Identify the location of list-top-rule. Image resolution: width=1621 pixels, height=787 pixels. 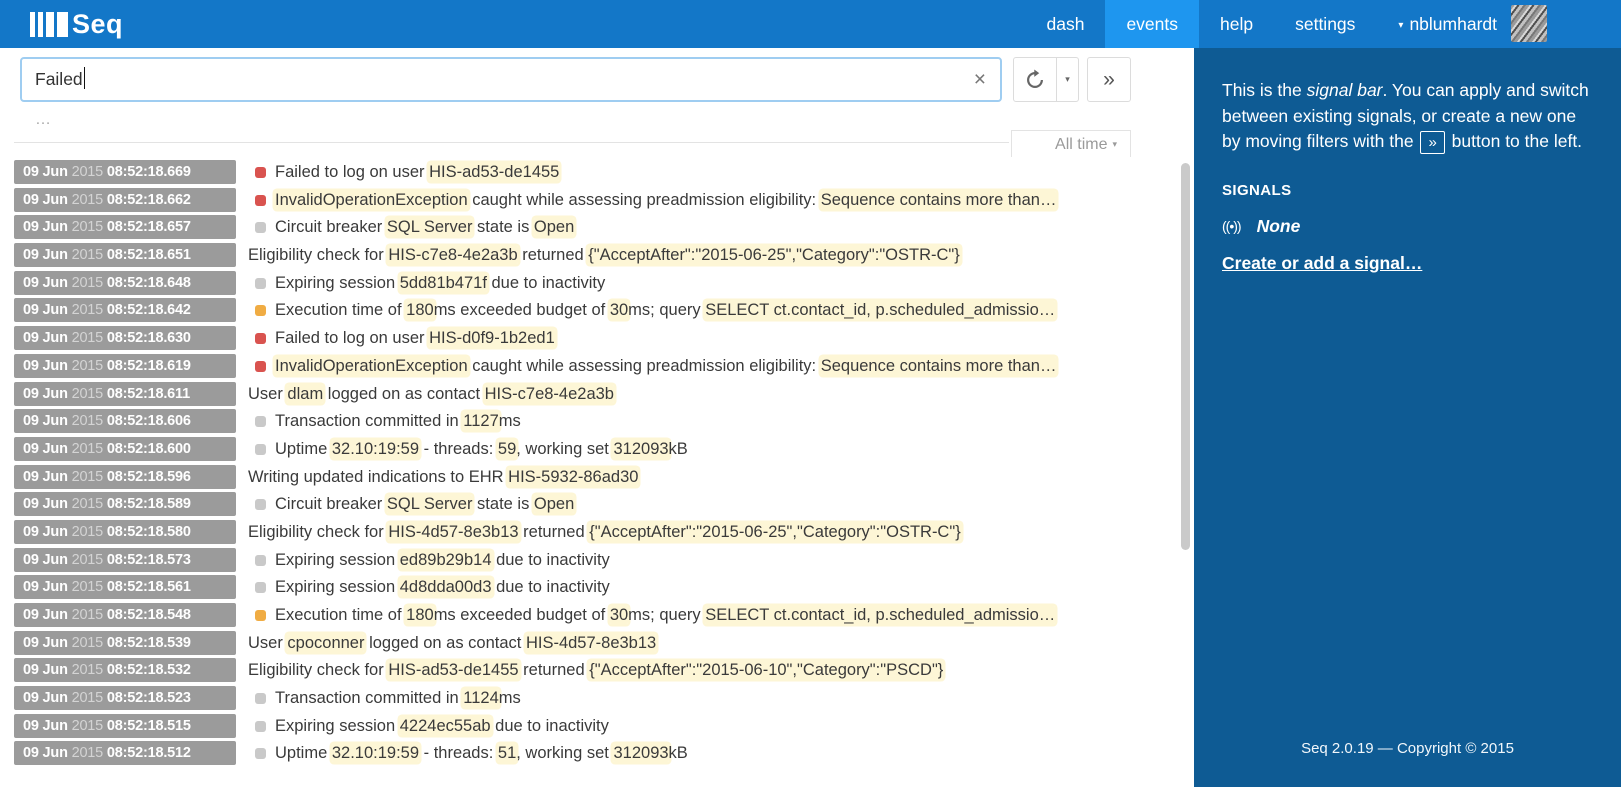
(511, 142).